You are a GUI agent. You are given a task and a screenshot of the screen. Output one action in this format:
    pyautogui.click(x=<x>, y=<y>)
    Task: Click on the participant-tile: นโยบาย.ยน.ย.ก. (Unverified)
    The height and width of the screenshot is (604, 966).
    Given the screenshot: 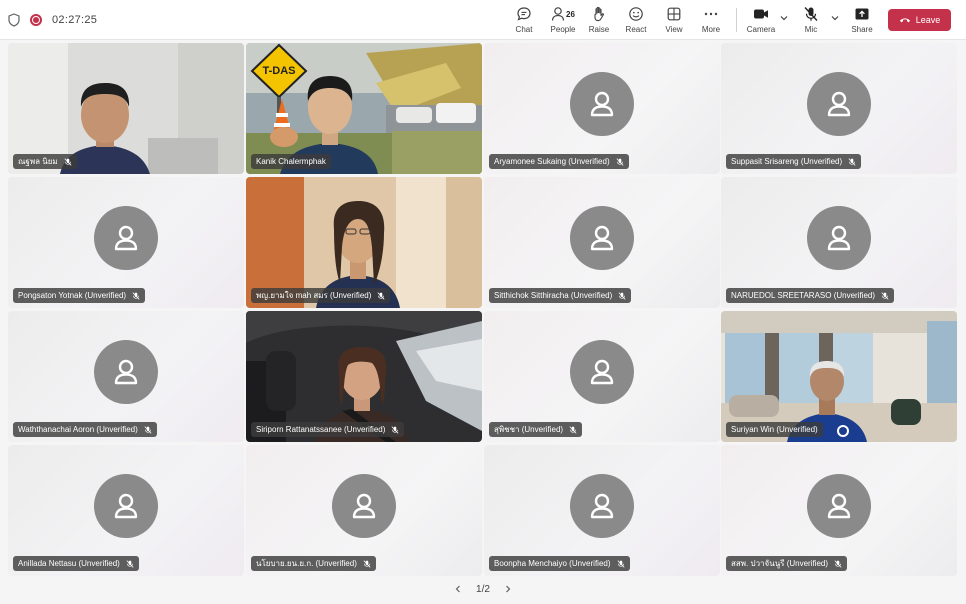 What is the action you would take?
    pyautogui.click(x=364, y=510)
    